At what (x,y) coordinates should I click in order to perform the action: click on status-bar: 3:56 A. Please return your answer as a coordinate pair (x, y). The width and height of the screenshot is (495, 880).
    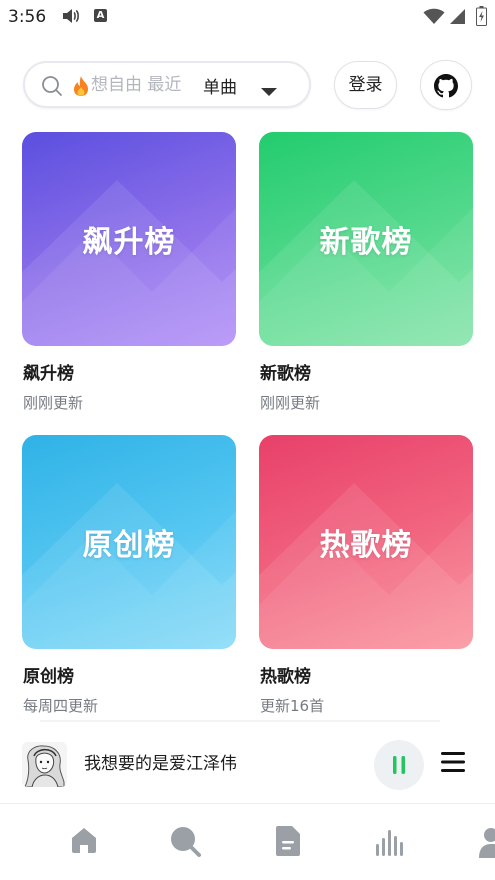
    Looking at the image, I should click on (247, 17).